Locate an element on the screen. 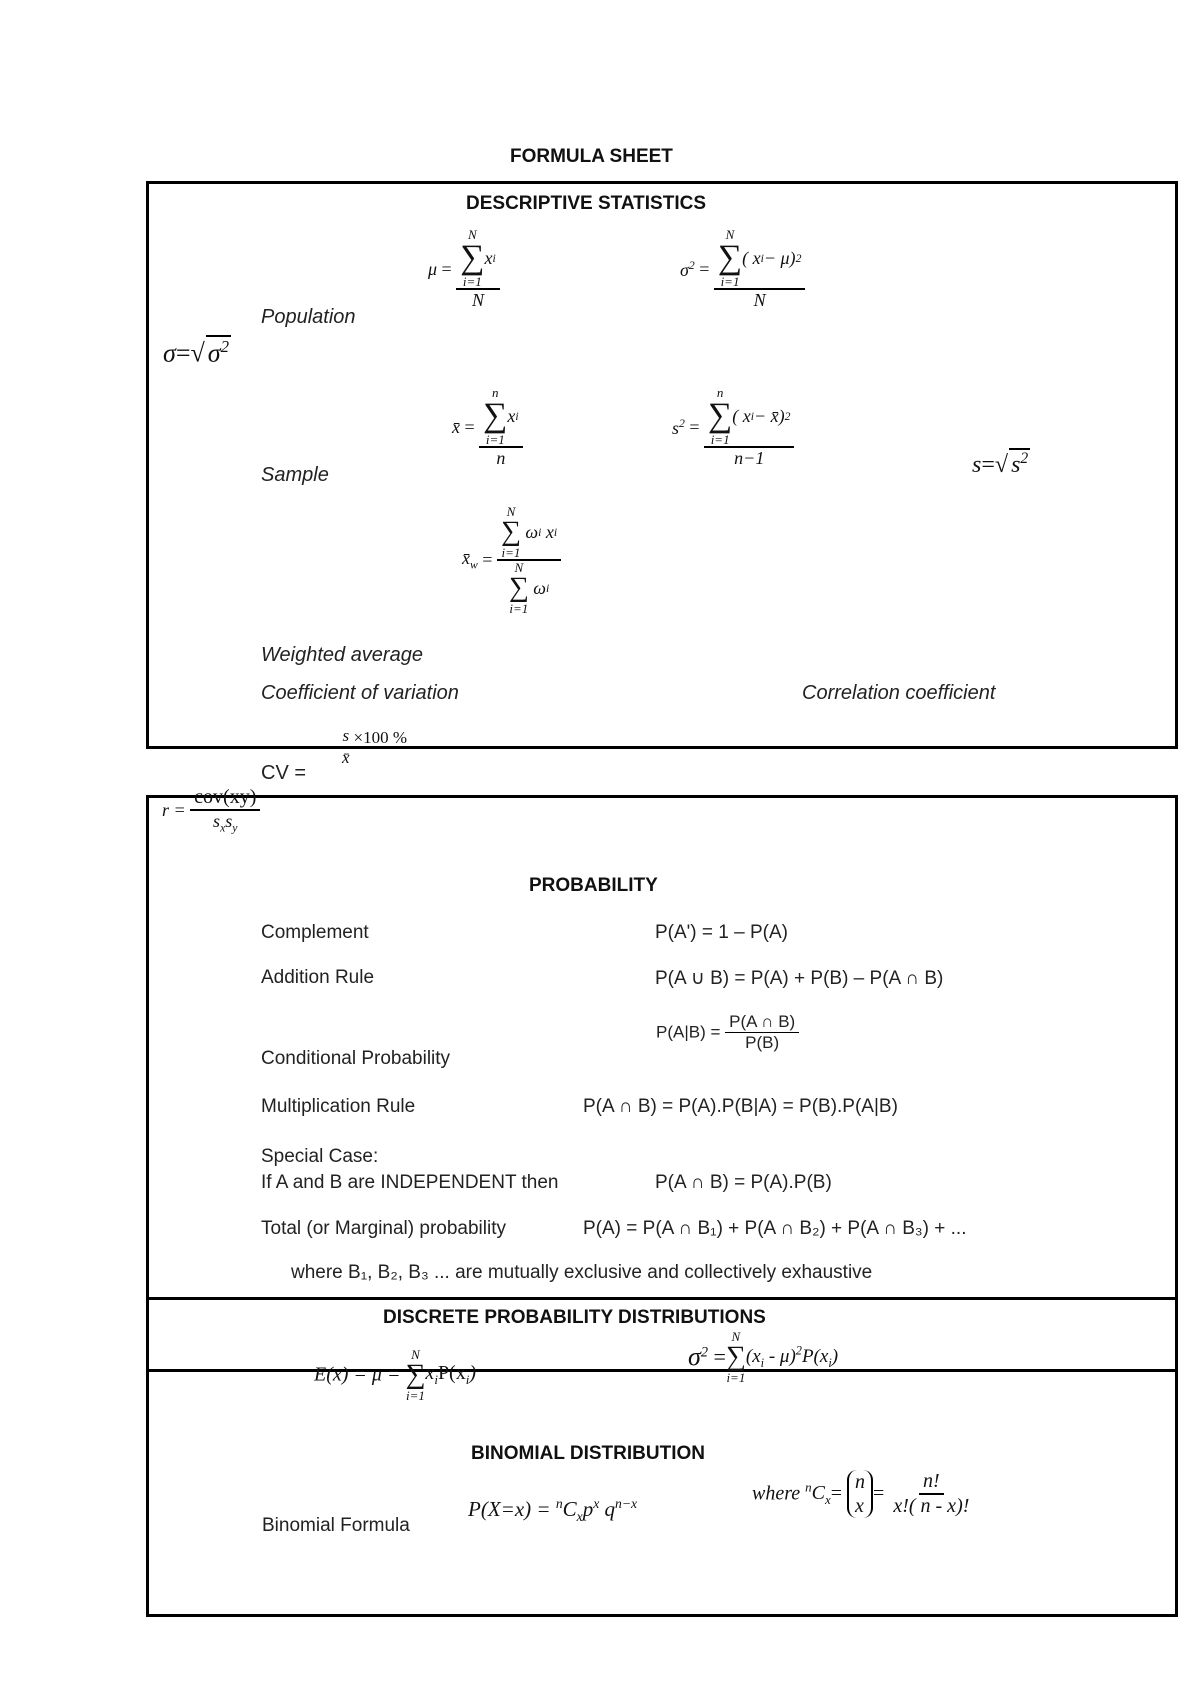 This screenshot has width=1200, height=1698. variance-formula: σ2 = N ∑ i=1 (xi - μ)2P(xi) is located at coordinates (763, 1357).